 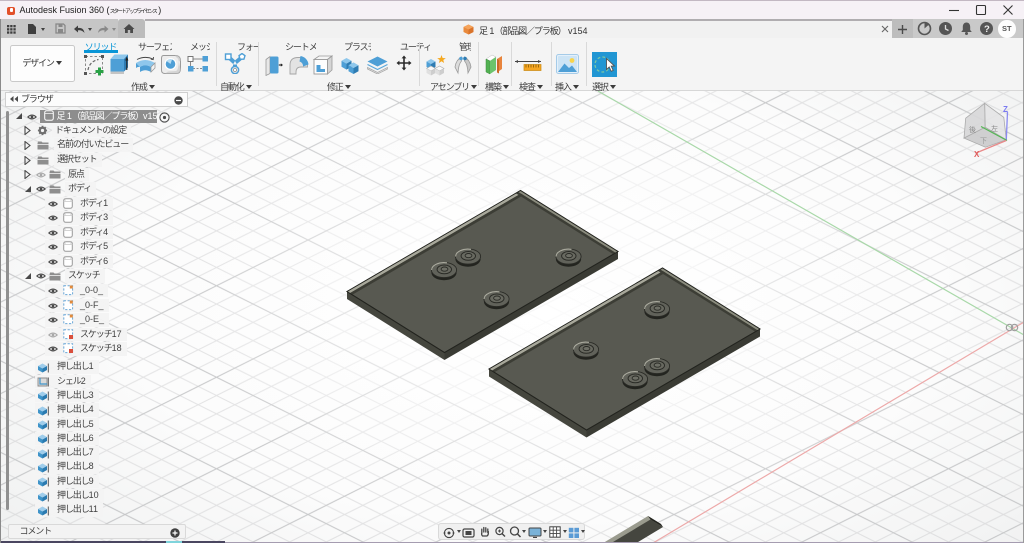 What do you see at coordinates (972, 129) in the screenshot?
I see `svg-text: 後` at bounding box center [972, 129].